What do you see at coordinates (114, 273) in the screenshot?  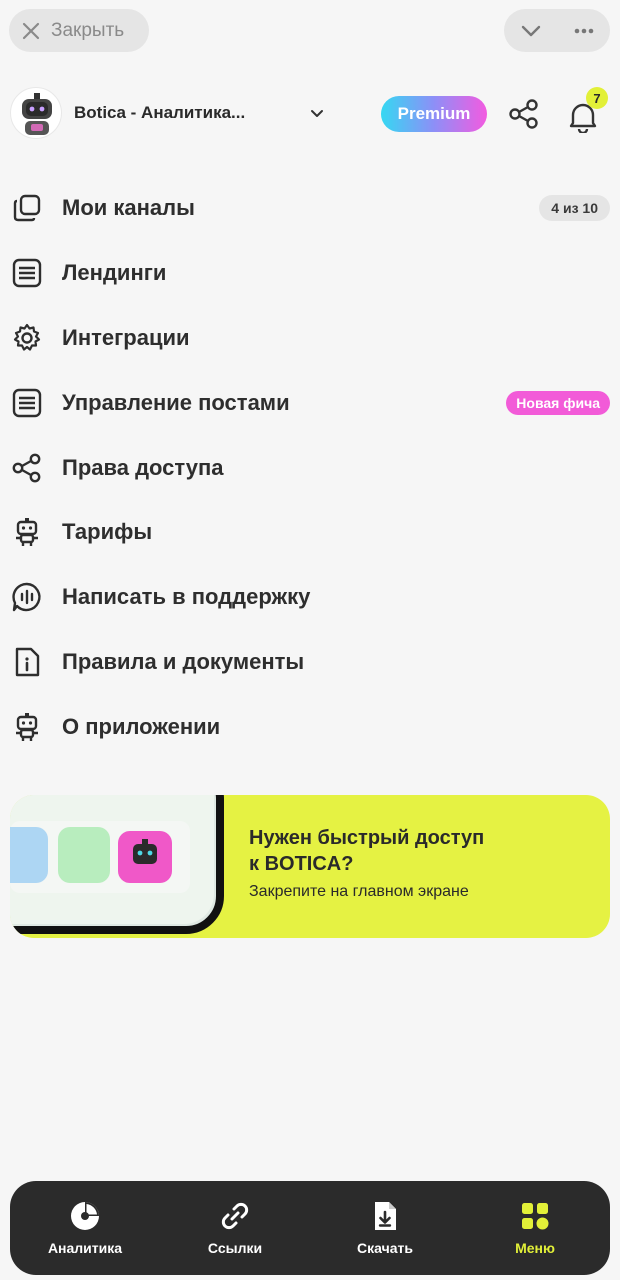 I see `menu-label: Лендинги` at bounding box center [114, 273].